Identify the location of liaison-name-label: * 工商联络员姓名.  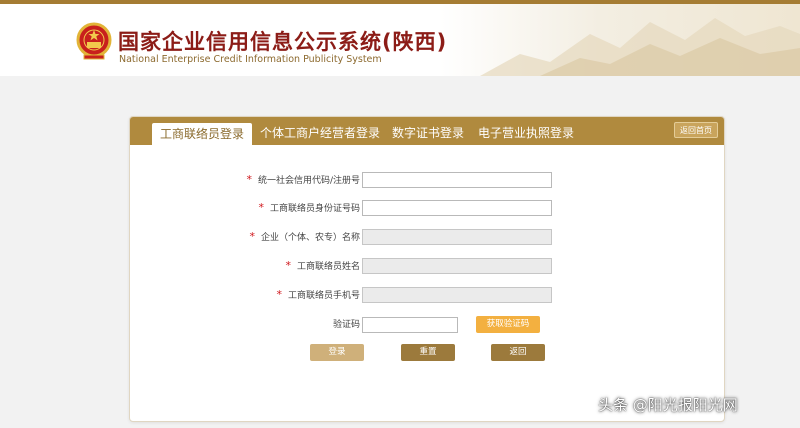
(322, 265).